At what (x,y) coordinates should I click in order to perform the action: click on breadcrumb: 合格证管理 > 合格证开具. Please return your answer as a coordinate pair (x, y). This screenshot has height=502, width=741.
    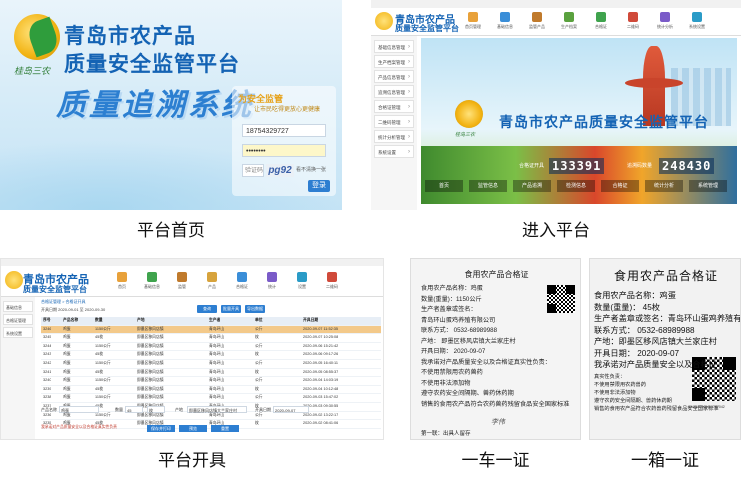
    Looking at the image, I should click on (63, 301).